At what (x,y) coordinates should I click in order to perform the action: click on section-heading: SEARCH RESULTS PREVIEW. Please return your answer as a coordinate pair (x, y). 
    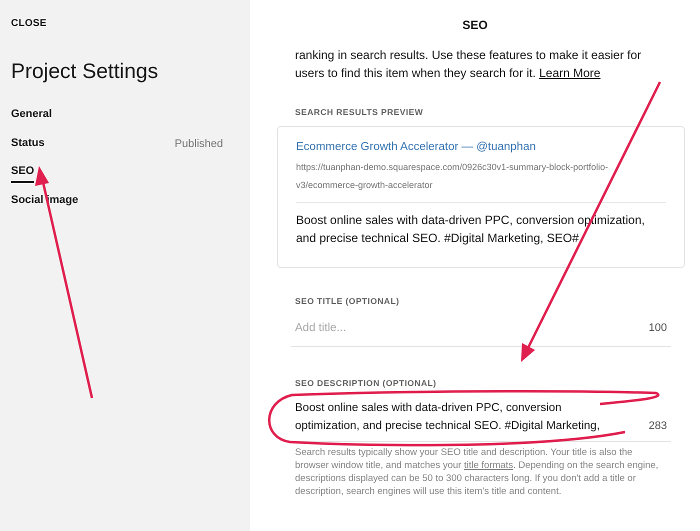
    Looking at the image, I should click on (359, 112).